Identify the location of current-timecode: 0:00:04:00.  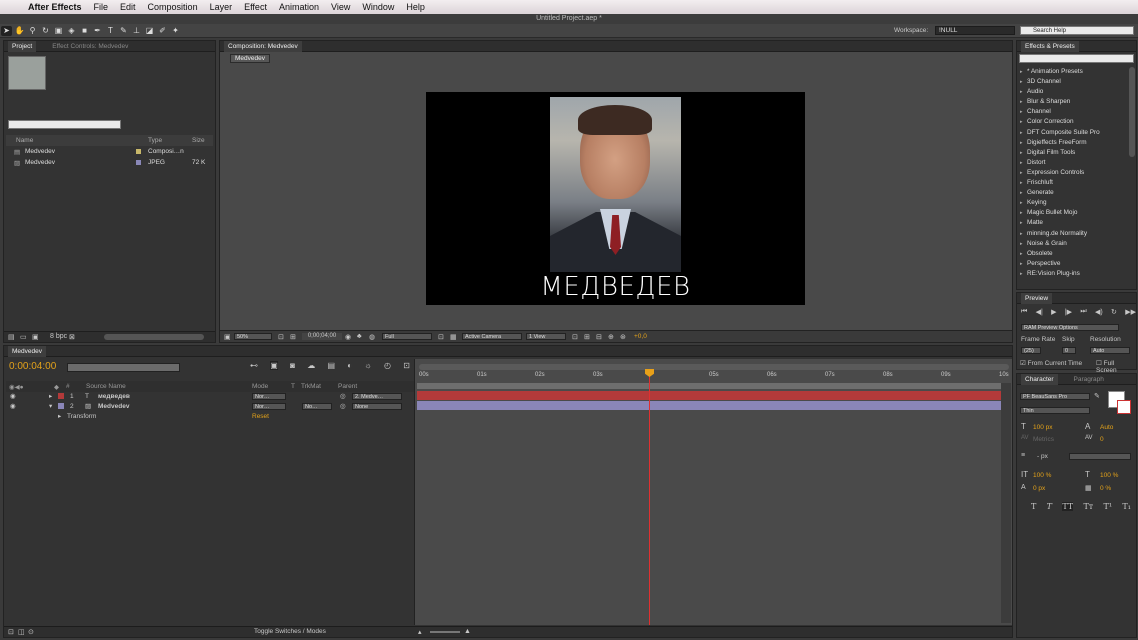
(32, 366).